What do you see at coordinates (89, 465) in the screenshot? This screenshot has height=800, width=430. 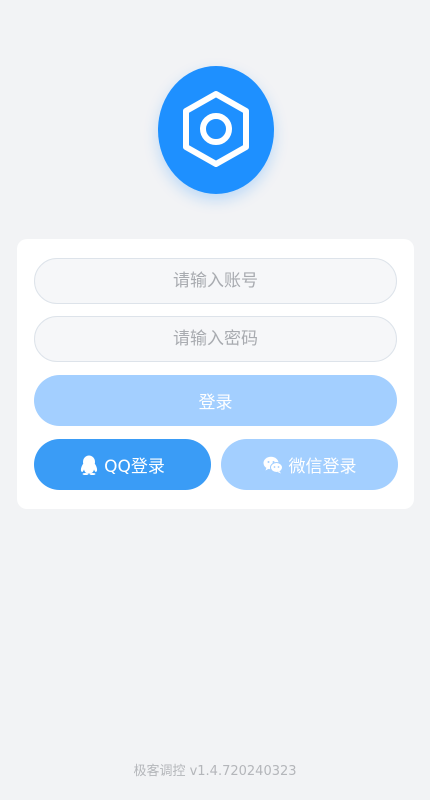 I see `qq-penguin-icon` at bounding box center [89, 465].